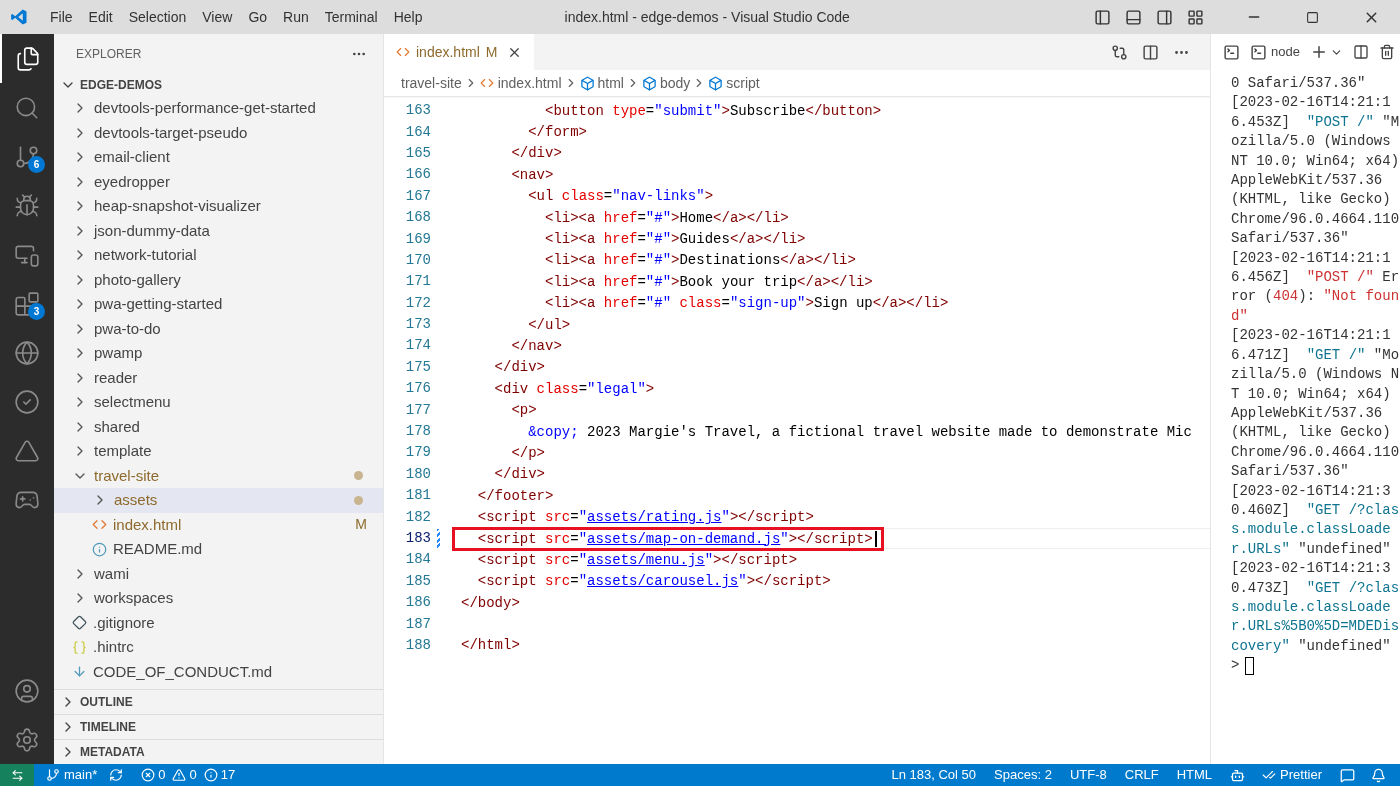  Describe the element at coordinates (27, 303) in the screenshot. I see `activity-item: 3` at that location.